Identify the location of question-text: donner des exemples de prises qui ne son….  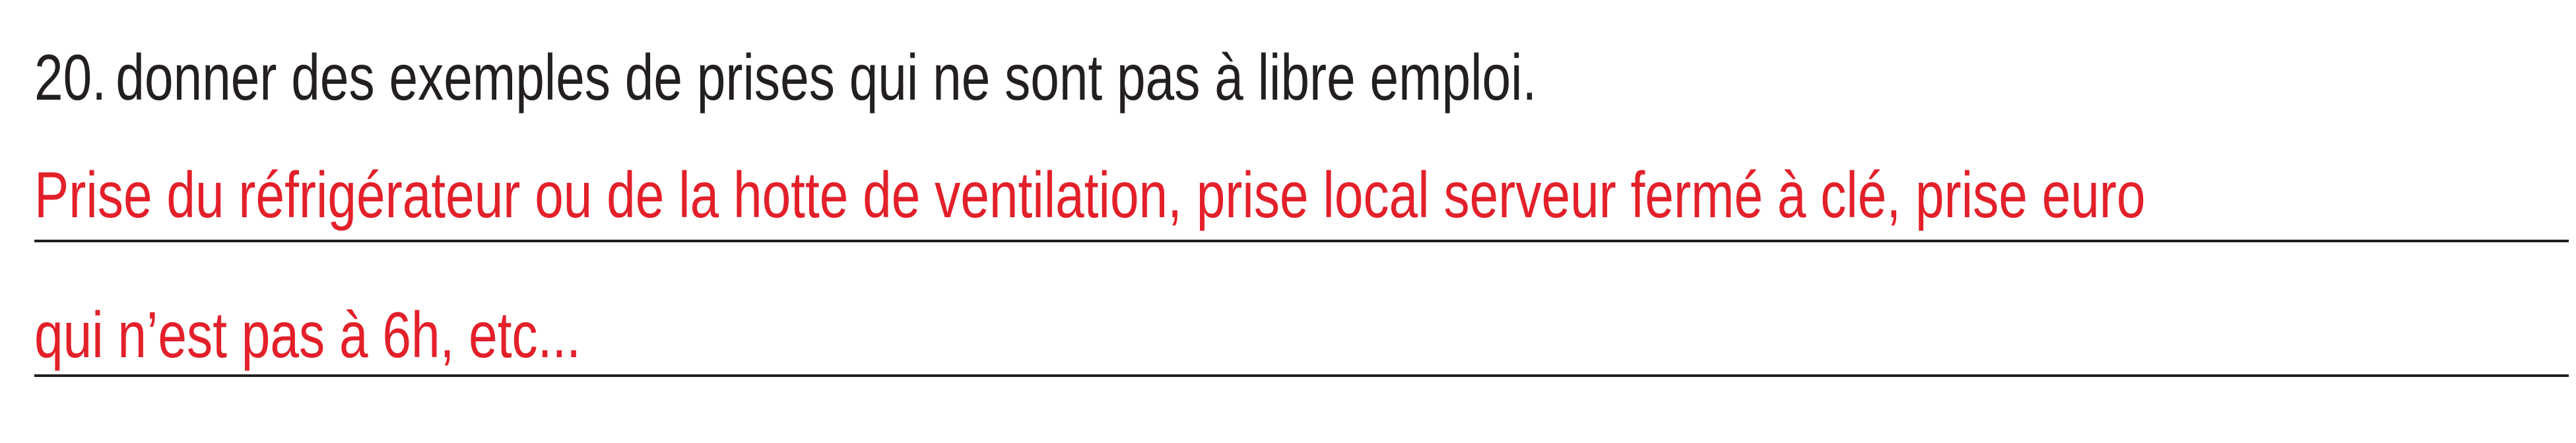
(826, 77).